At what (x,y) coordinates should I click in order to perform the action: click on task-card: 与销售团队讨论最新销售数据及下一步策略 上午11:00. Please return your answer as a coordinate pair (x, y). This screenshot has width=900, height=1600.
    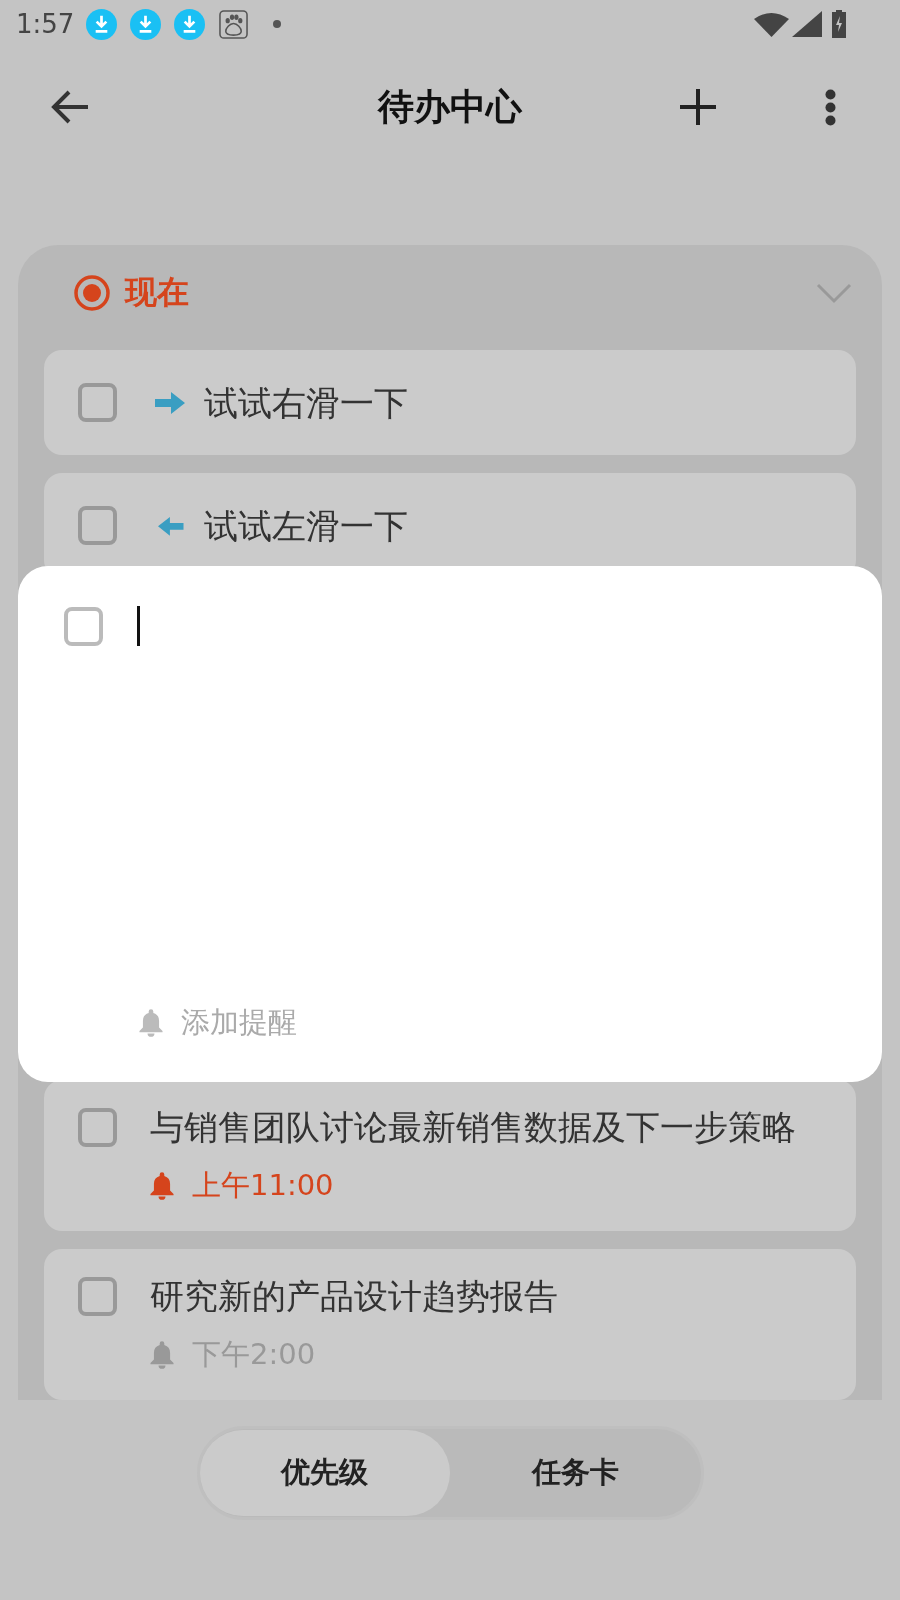
    Looking at the image, I should click on (450, 1155).